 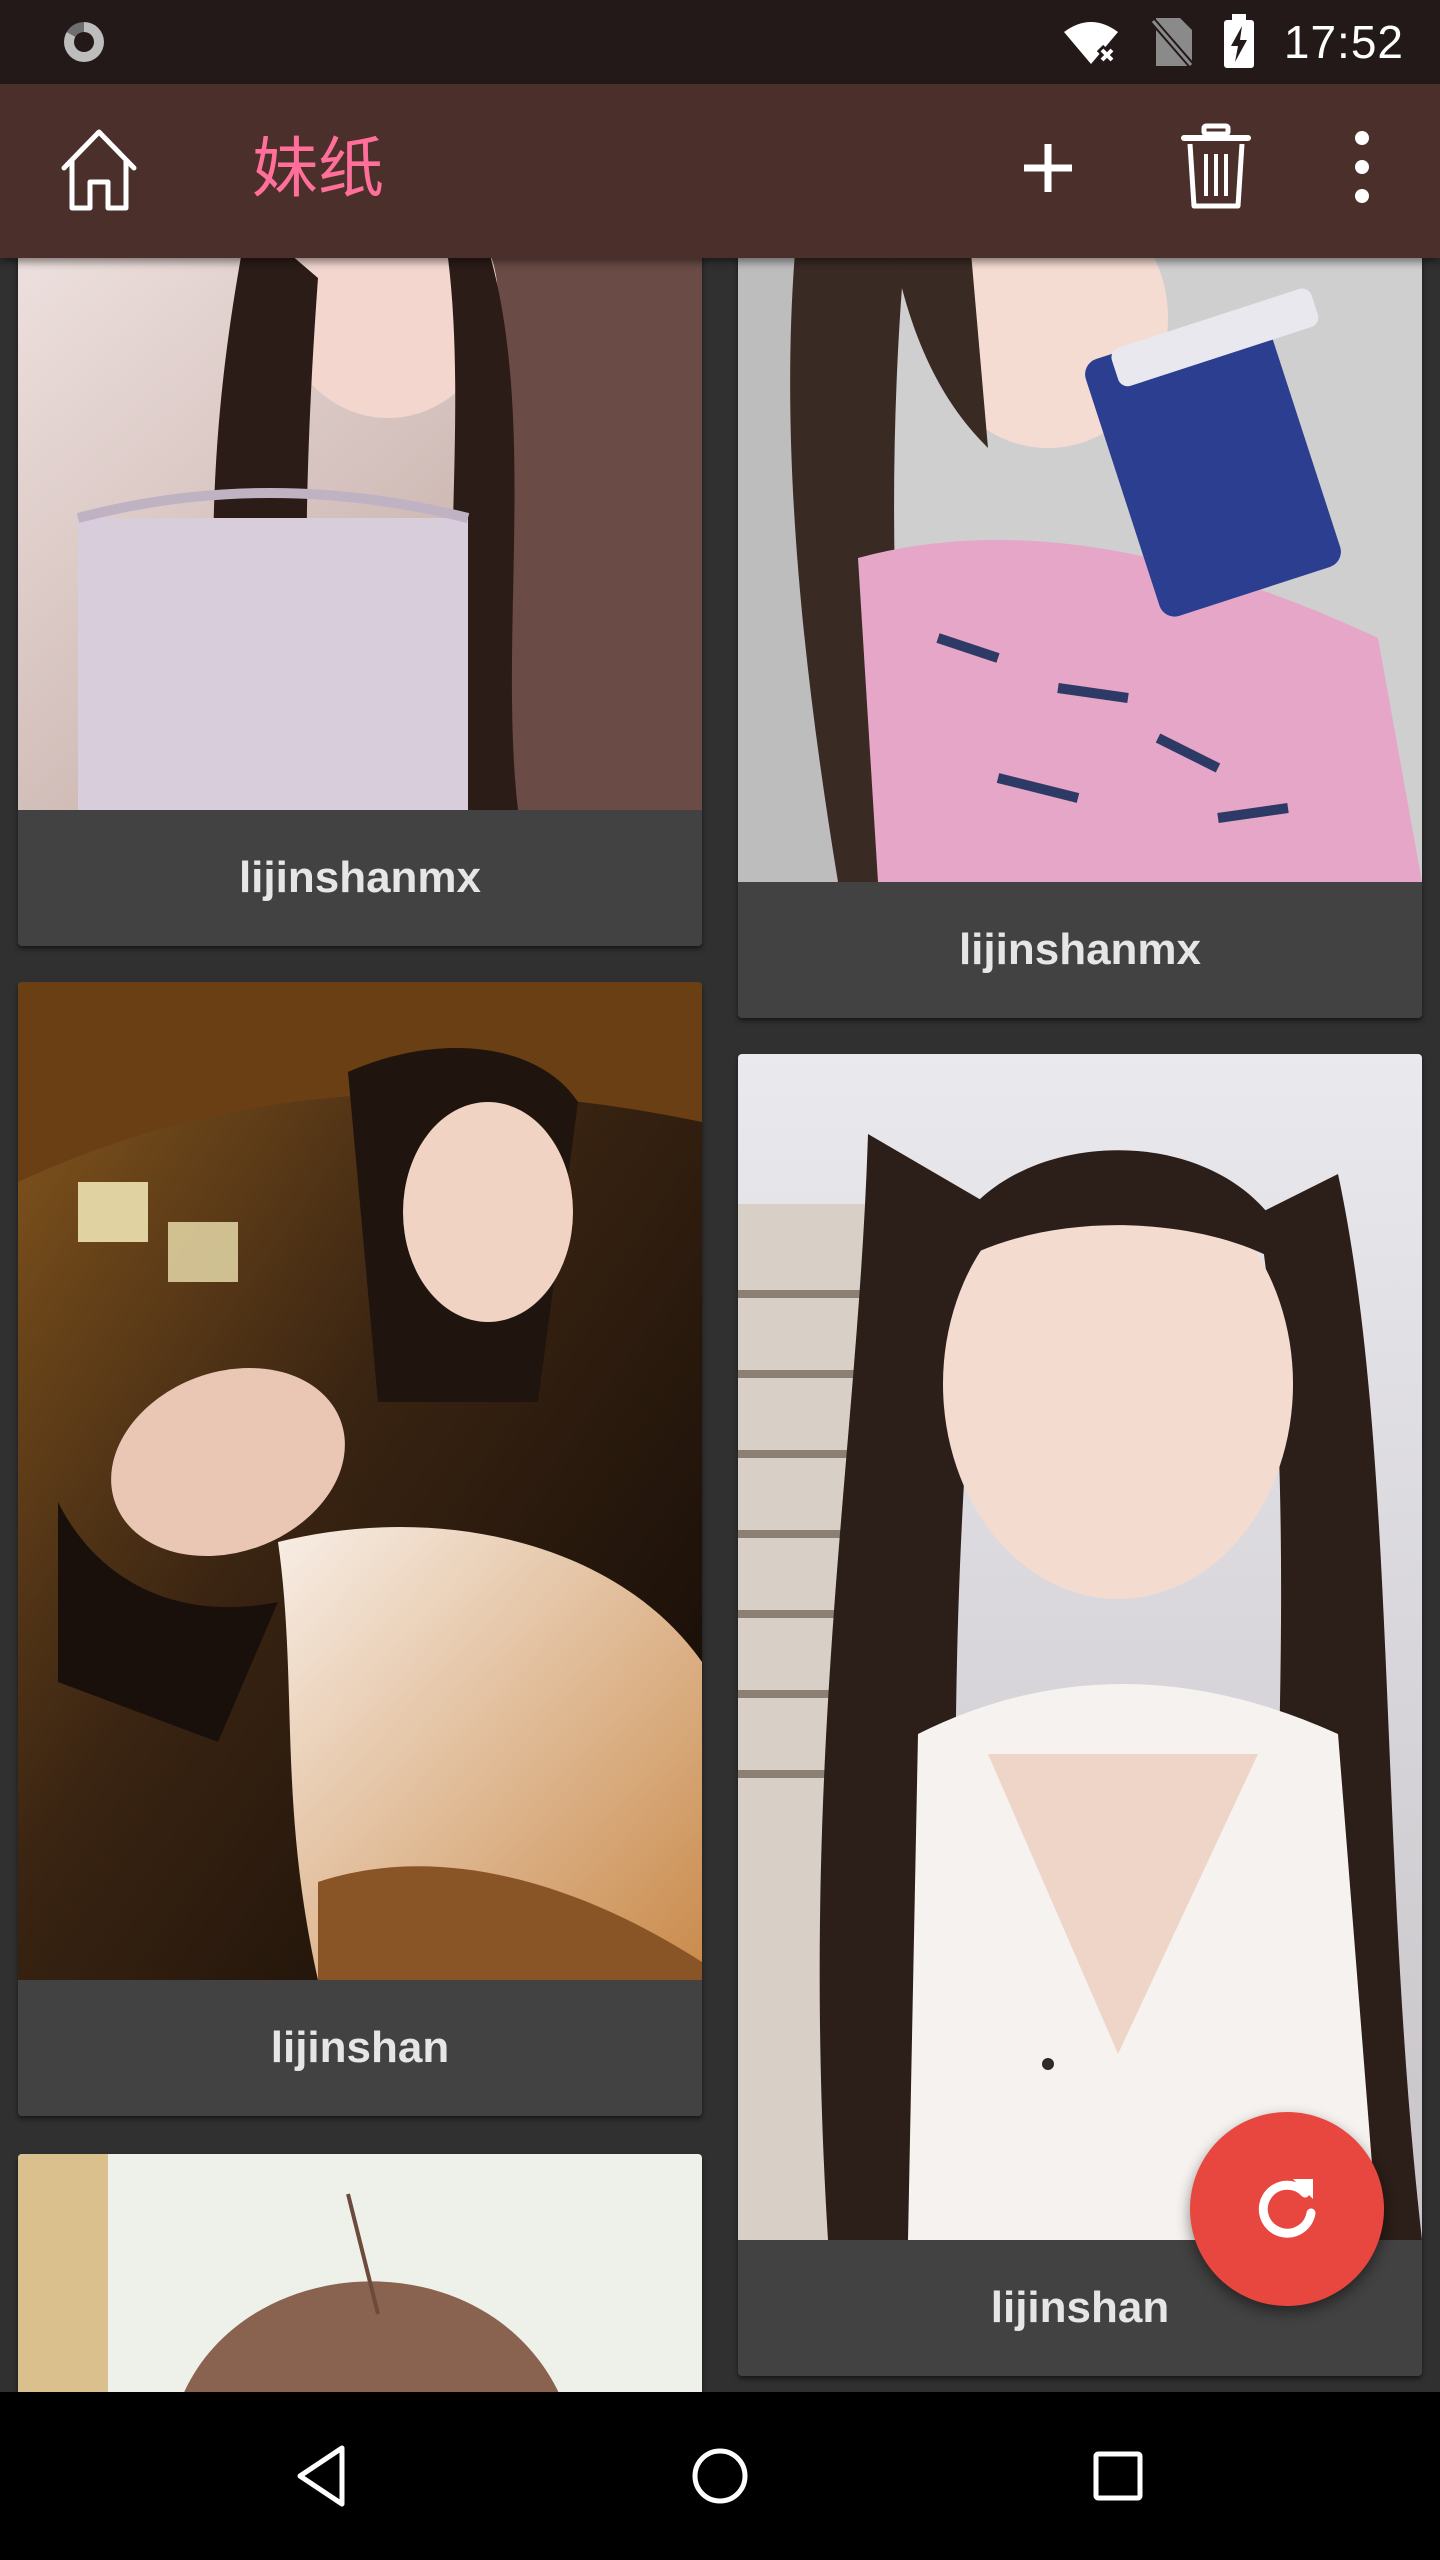 I want to click on card-caption: lijinshan, so click(x=360, y=2047).